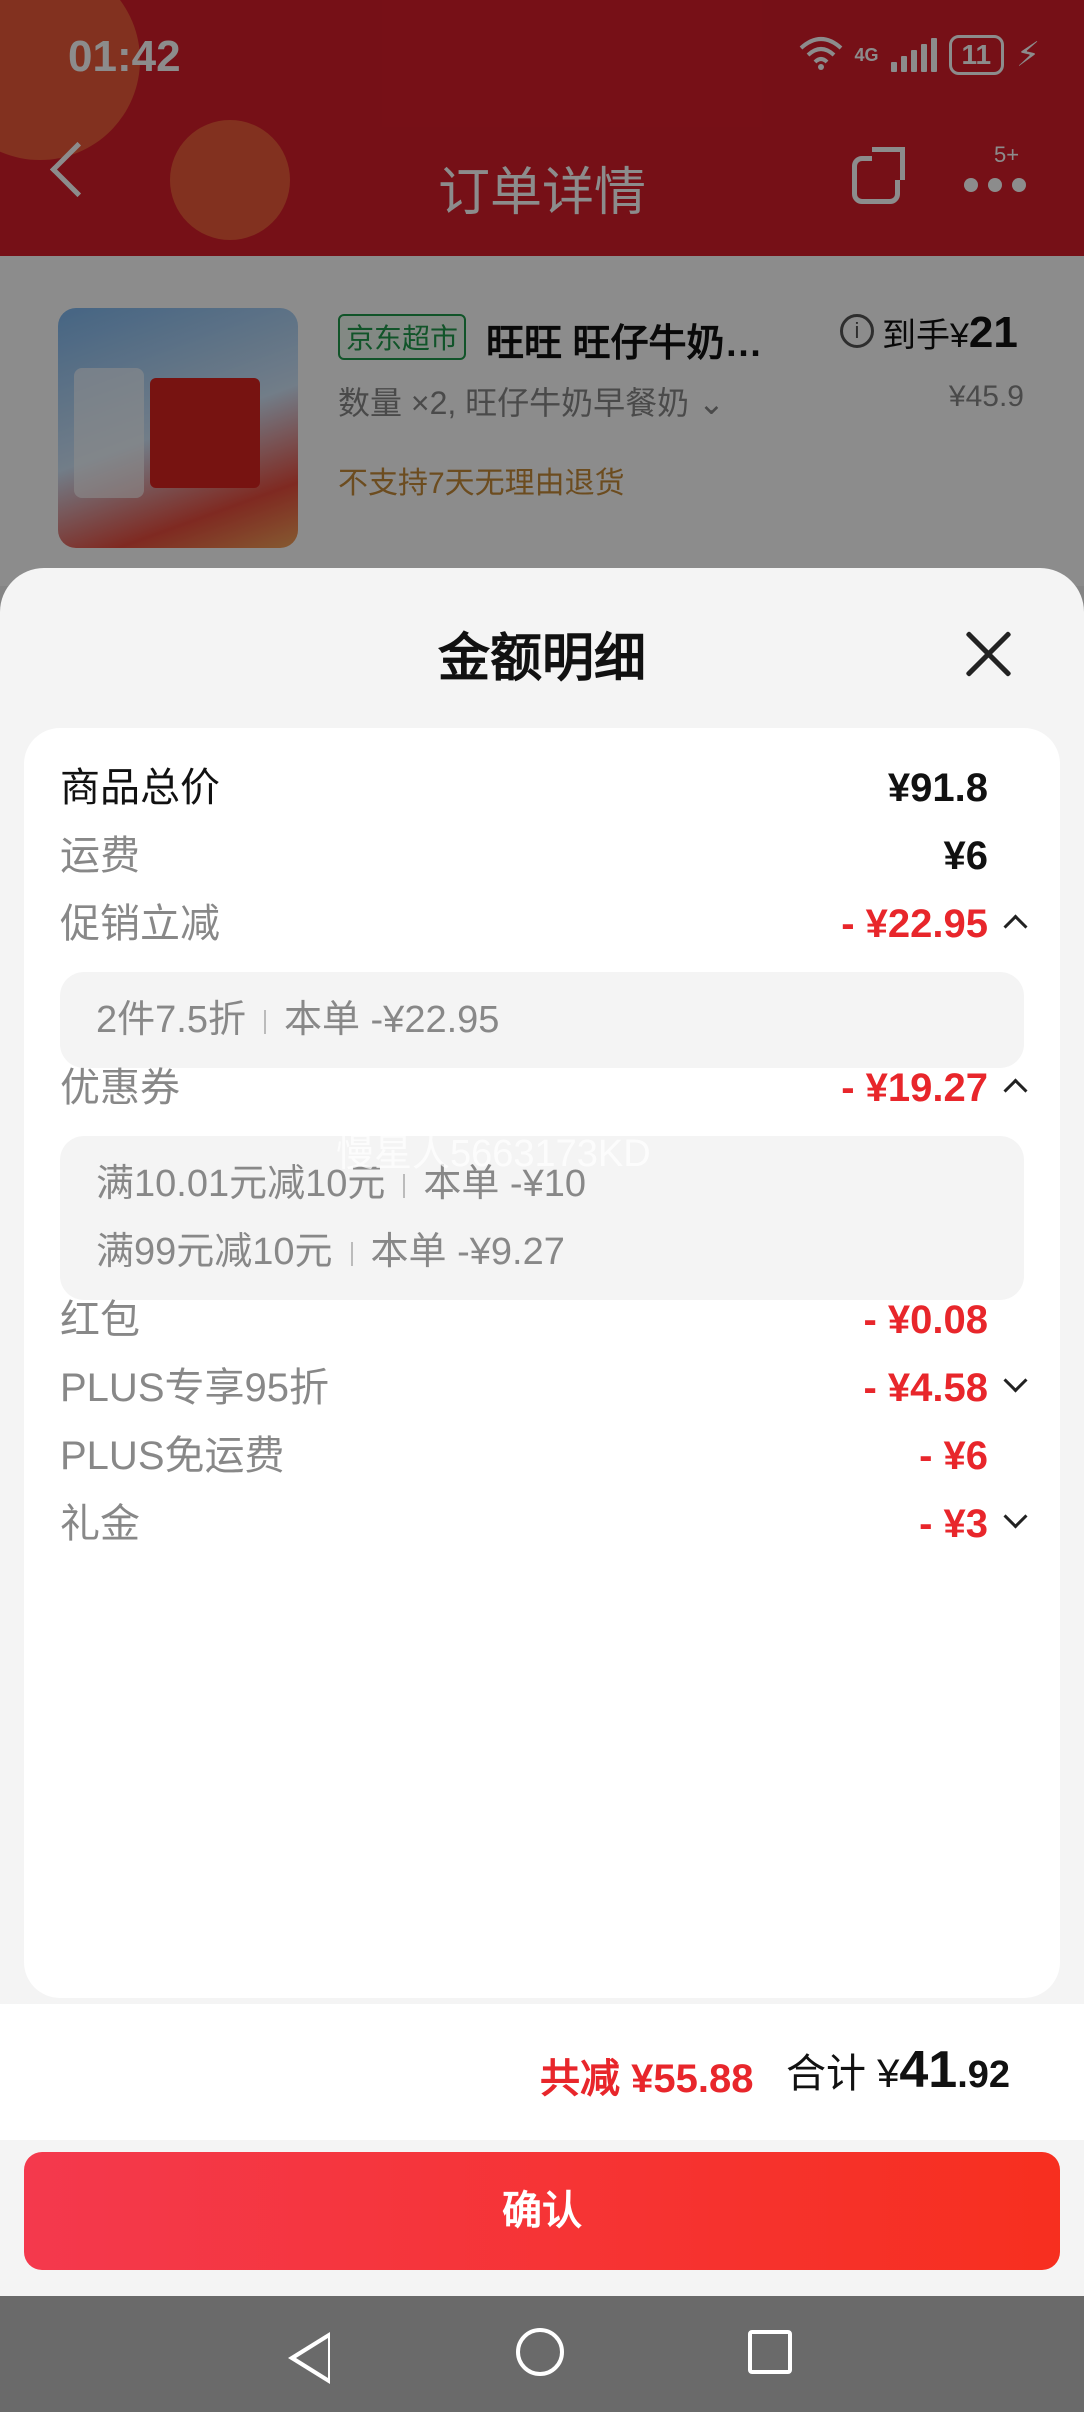  What do you see at coordinates (541, 659) in the screenshot?
I see `sheet-title: 金额明细` at bounding box center [541, 659].